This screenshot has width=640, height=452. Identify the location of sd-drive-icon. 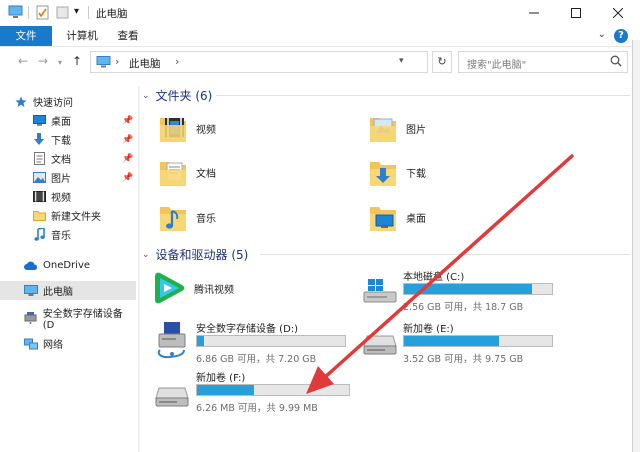
(171, 340).